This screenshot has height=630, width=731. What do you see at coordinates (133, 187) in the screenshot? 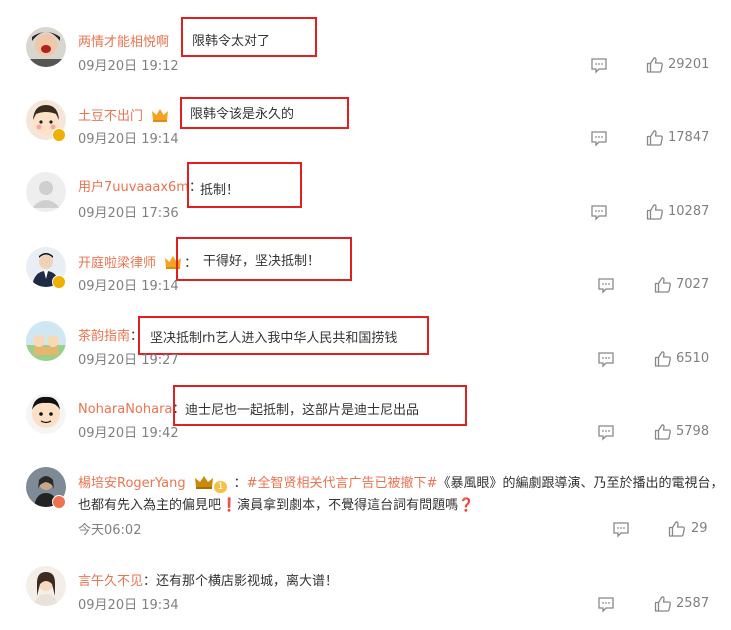
I see `username-link: 用户7uuvaaax6m` at bounding box center [133, 187].